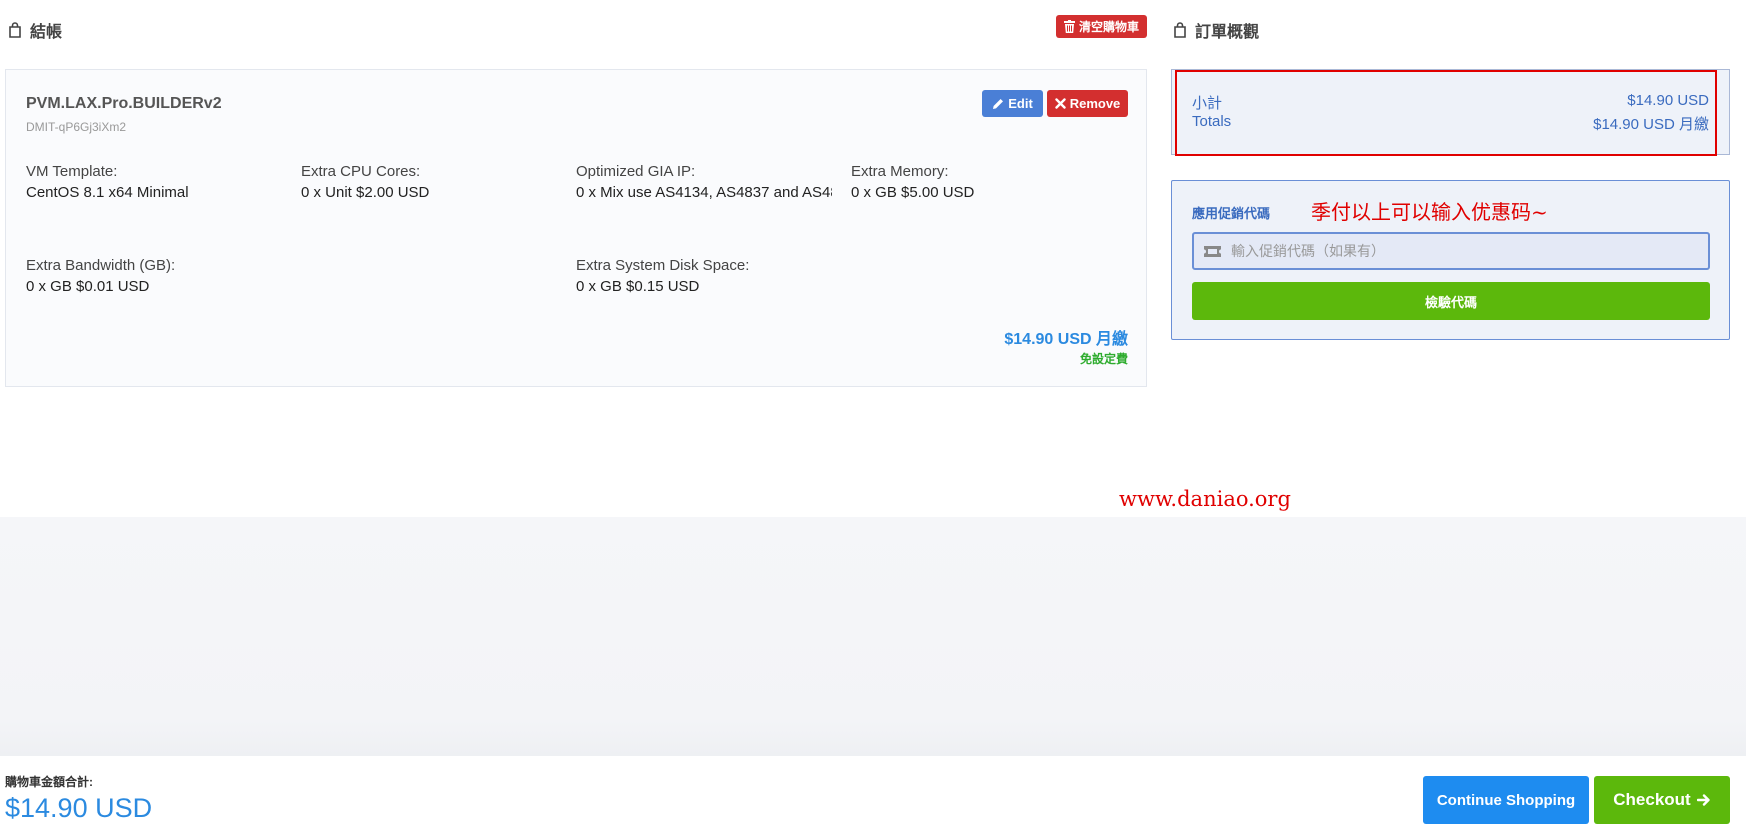 The image size is (1746, 828). I want to click on promo-annotation: 季付以上可以输入优惠码~, so click(1429, 212).